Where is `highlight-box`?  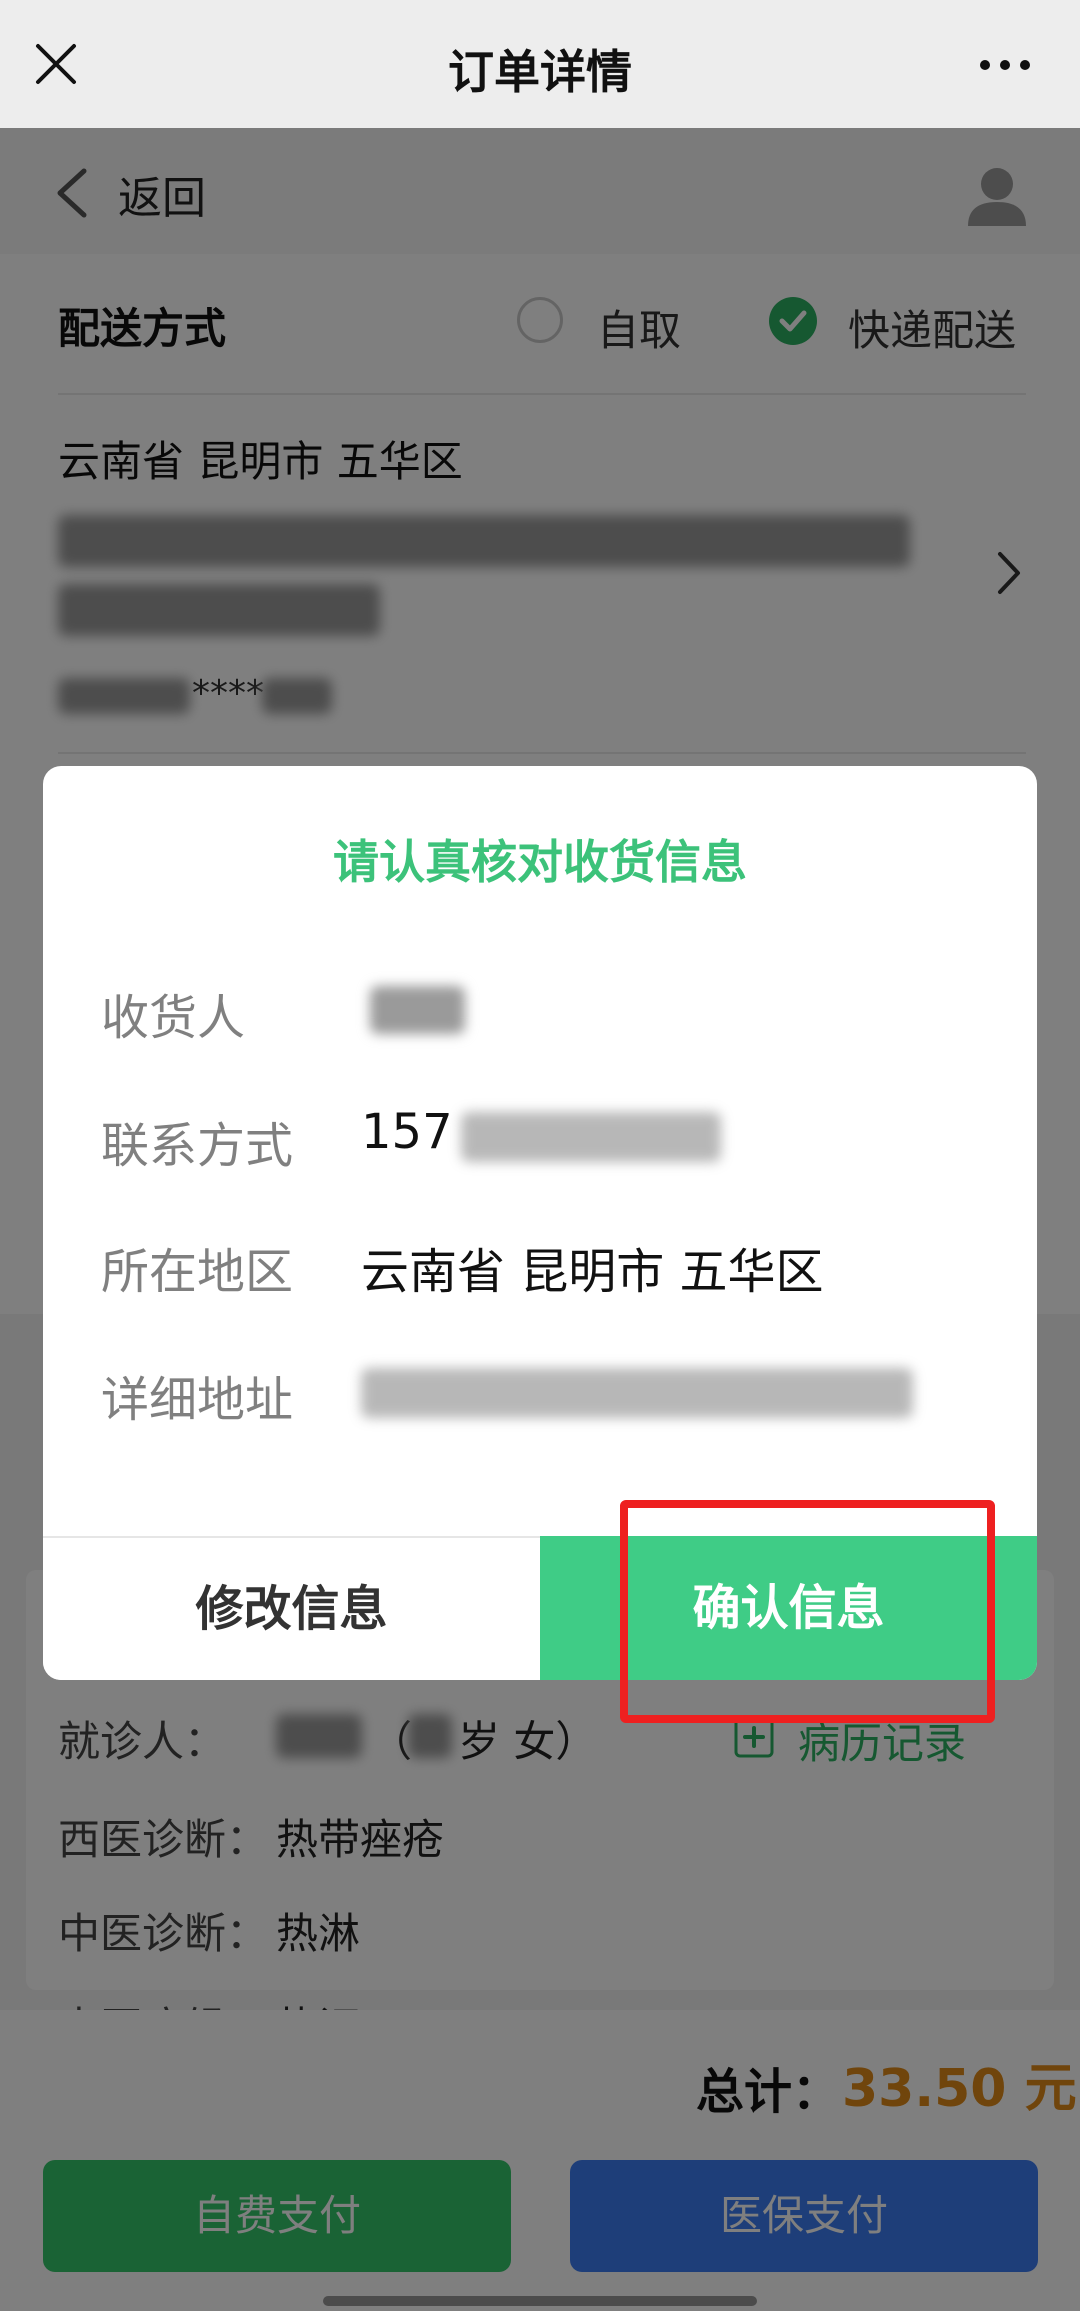
highlight-box is located at coordinates (807, 1611).